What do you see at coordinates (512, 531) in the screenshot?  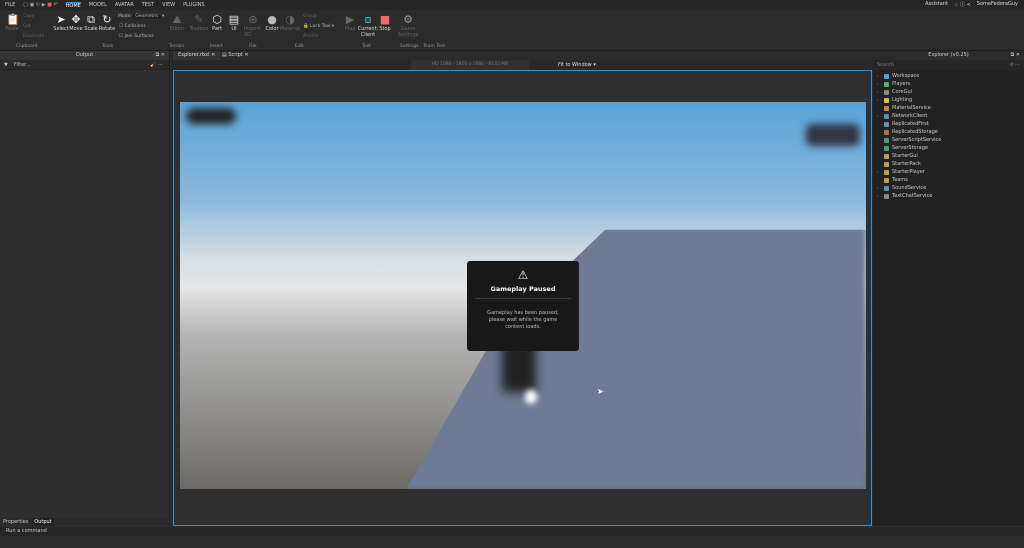 I see `command-bar: Run a command` at bounding box center [512, 531].